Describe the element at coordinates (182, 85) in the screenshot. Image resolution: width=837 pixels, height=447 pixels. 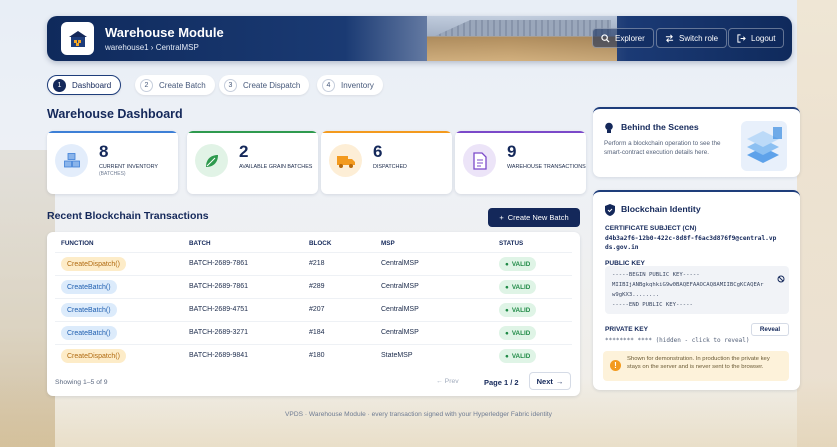
I see `step-label: Create Batch` at that location.